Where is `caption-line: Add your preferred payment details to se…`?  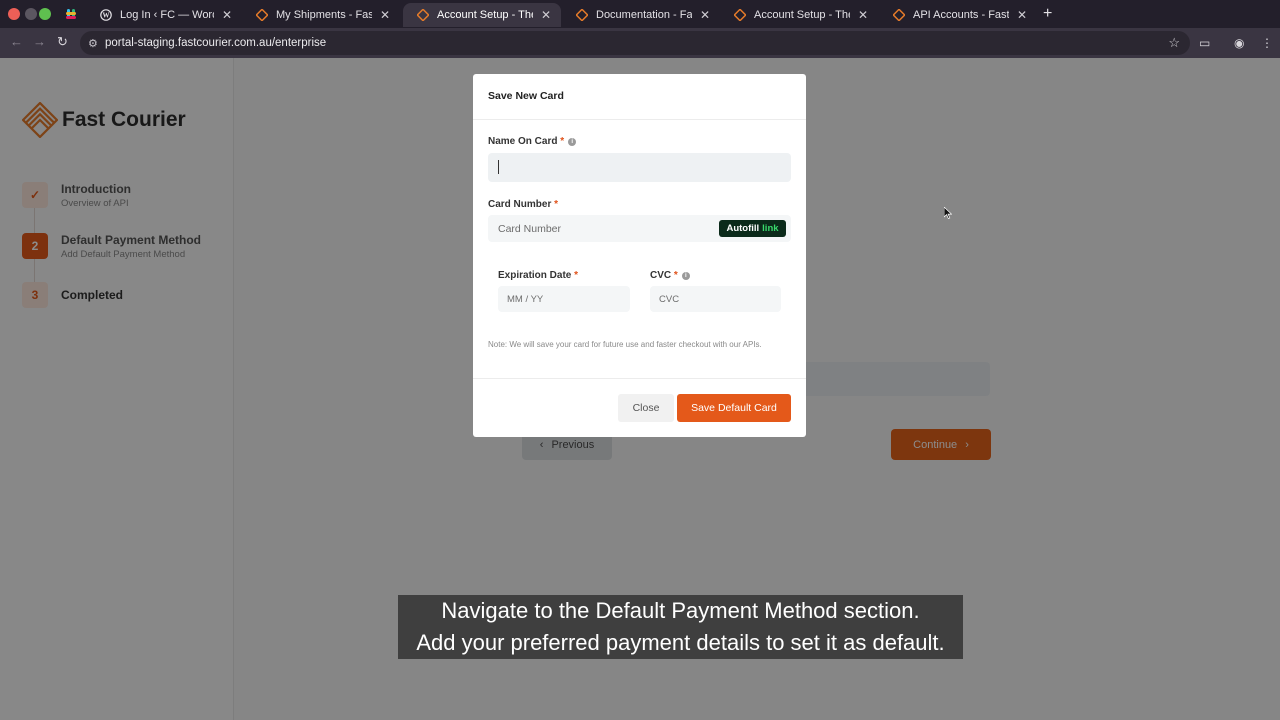
caption-line: Add your preferred payment details to se… is located at coordinates (680, 642).